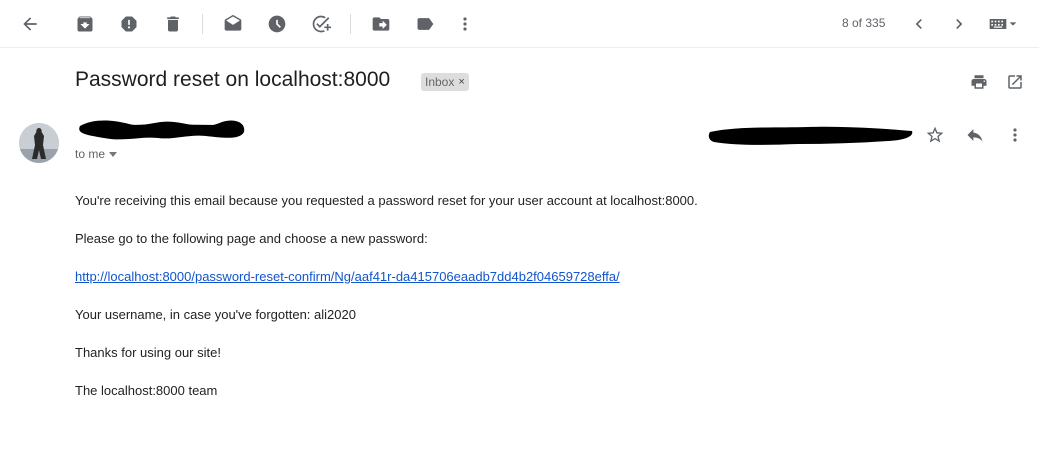  I want to click on reply-icon, so click(975, 135).